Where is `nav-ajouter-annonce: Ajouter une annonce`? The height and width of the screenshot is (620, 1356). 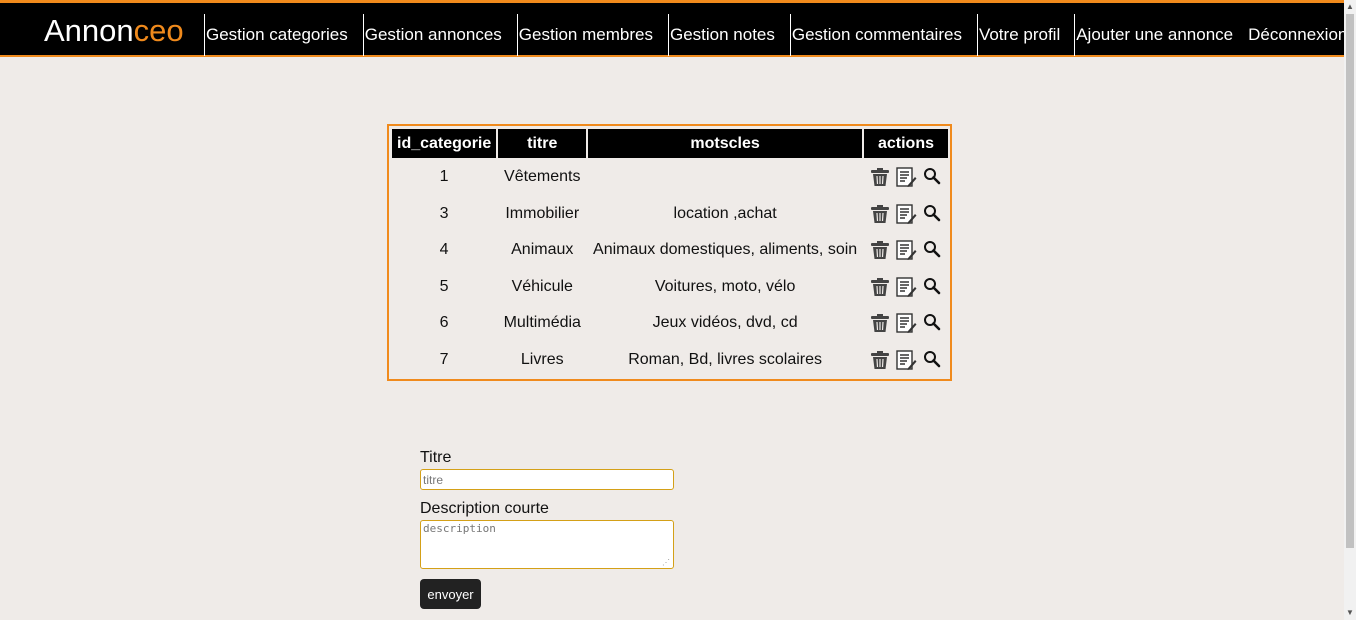
nav-ajouter-annonce: Ajouter une annonce is located at coordinates (1154, 35).